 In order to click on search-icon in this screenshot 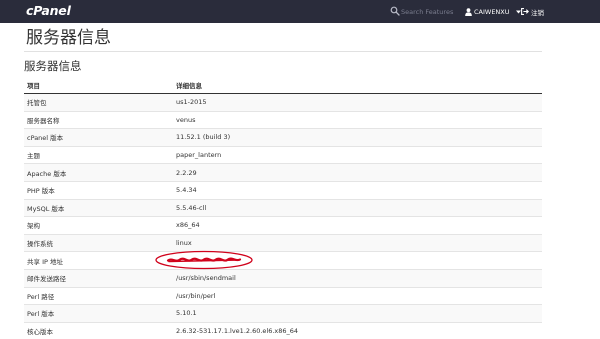, I will do `click(395, 11)`.